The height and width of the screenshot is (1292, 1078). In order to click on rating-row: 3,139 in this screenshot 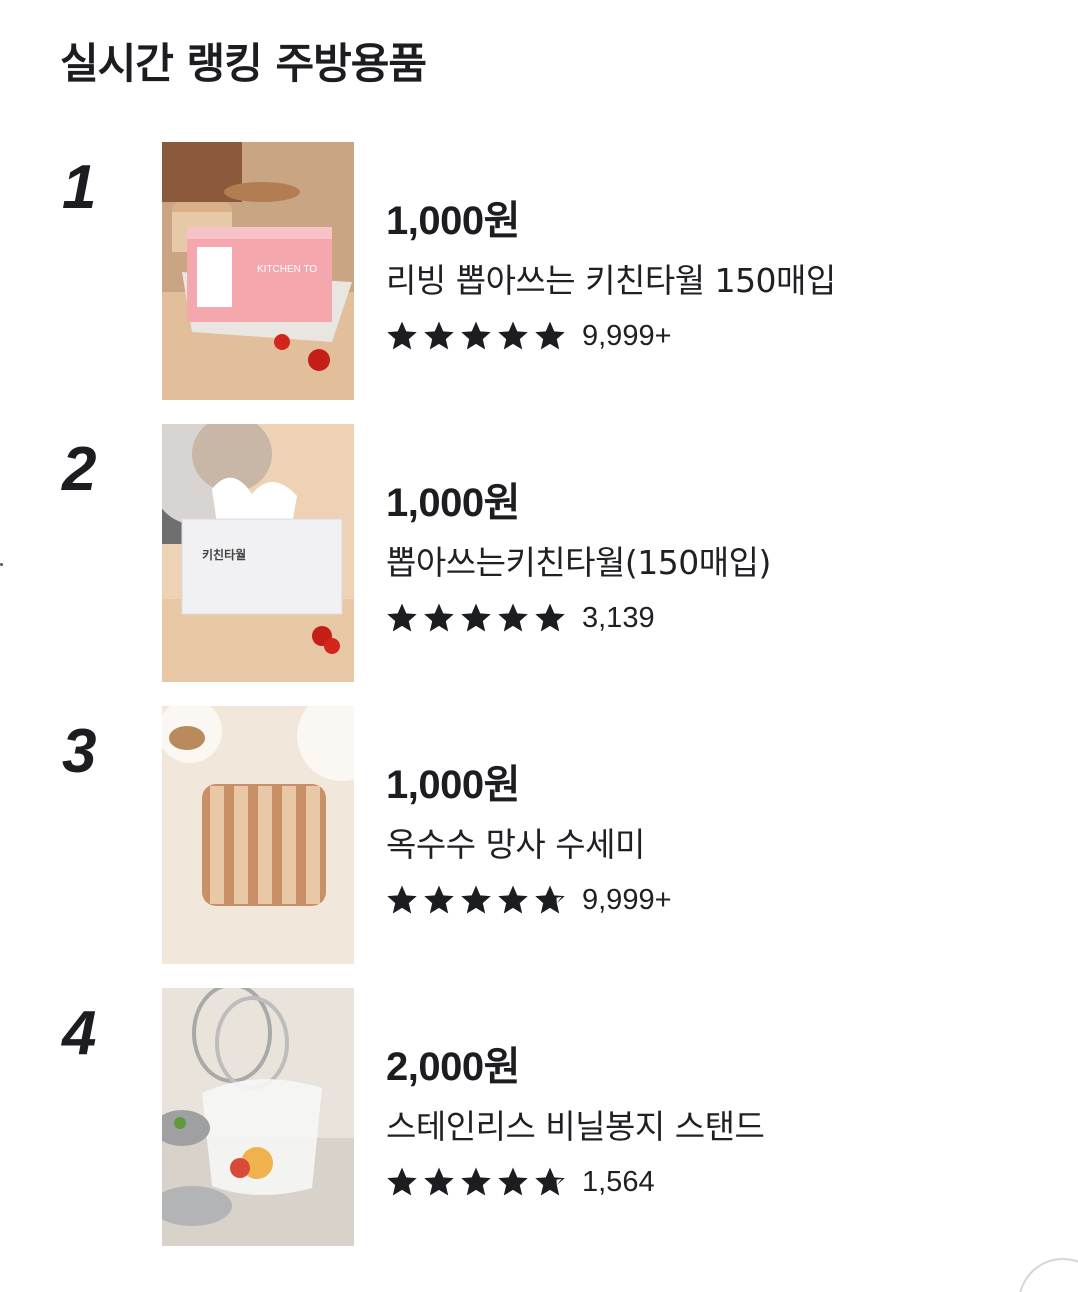, I will do `click(519, 618)`.